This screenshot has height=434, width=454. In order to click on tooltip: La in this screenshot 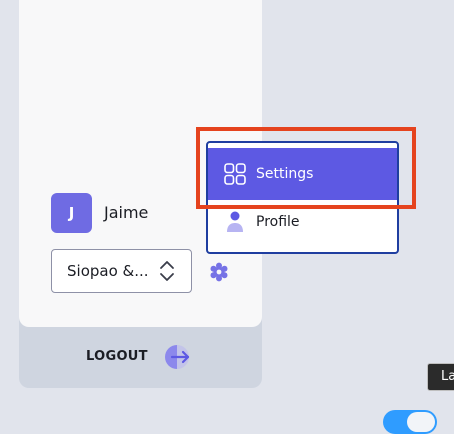, I will do `click(440, 377)`.